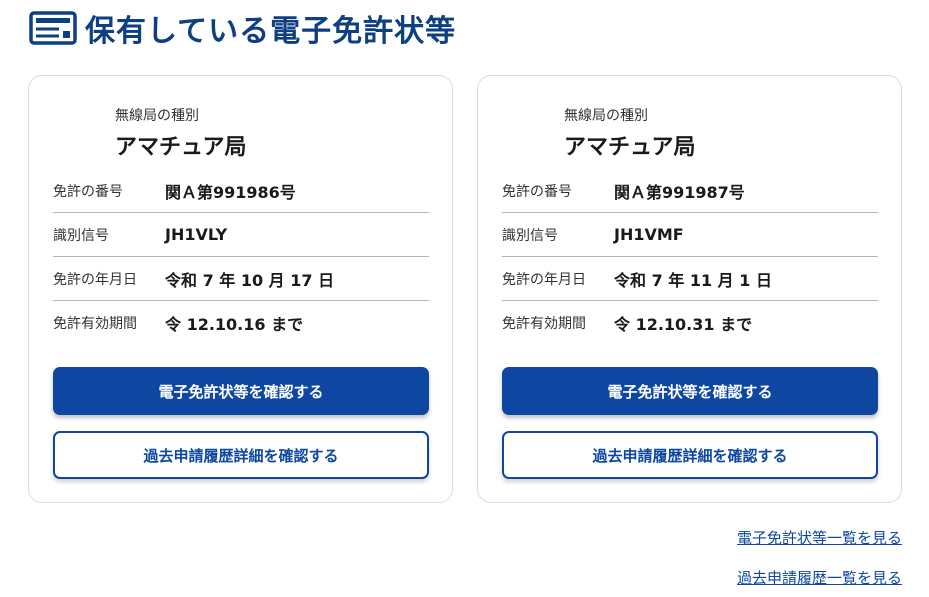 The width and height of the screenshot is (929, 597). I want to click on page-title: 保有している電子免許状等, so click(271, 31).